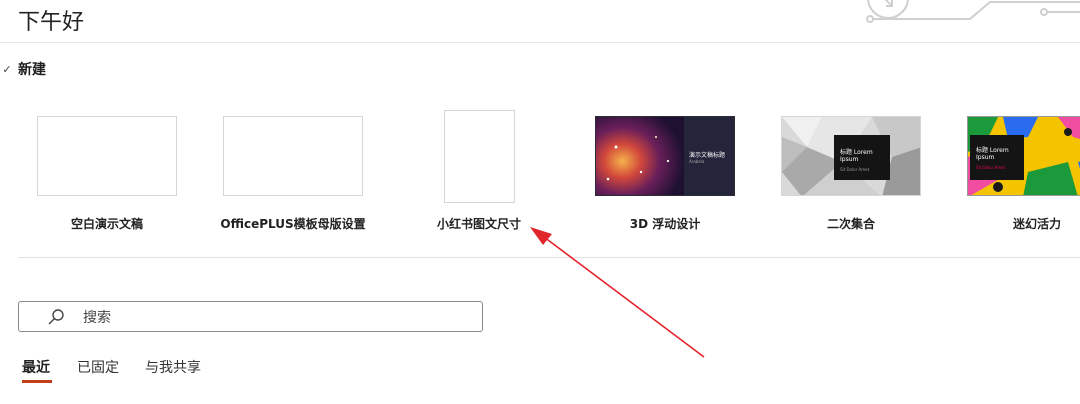 The image size is (1080, 404). Describe the element at coordinates (617, 292) in the screenshot. I see `annotation-arrow` at that location.